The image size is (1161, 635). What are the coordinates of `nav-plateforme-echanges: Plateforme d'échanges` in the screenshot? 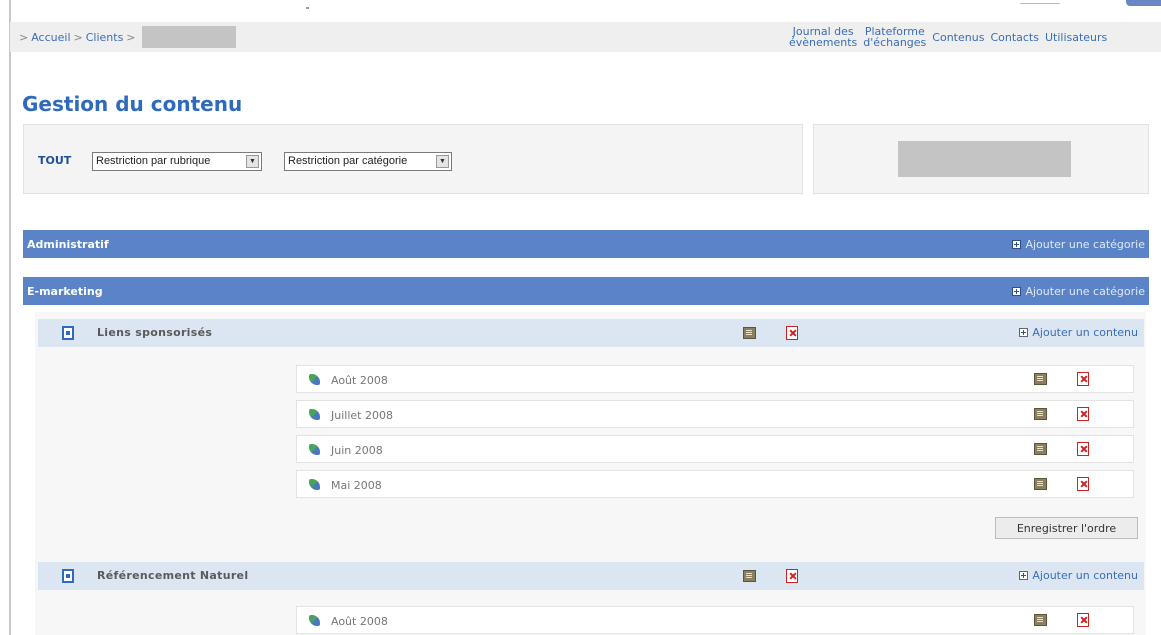 It's located at (894, 37).